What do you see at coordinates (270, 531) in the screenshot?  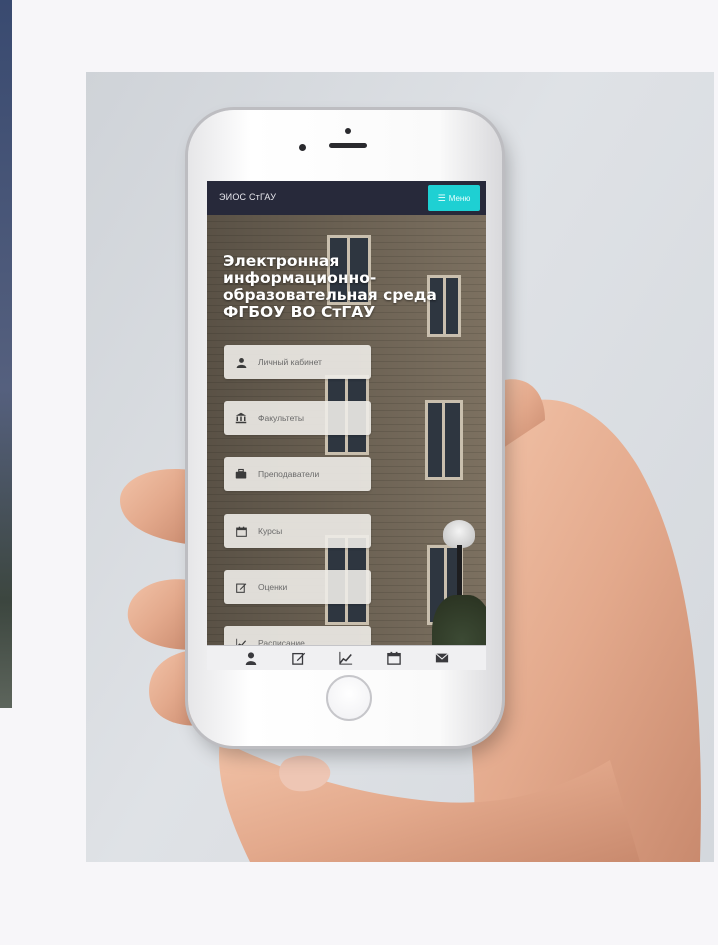 I see `nav-item-label: Курсы` at bounding box center [270, 531].